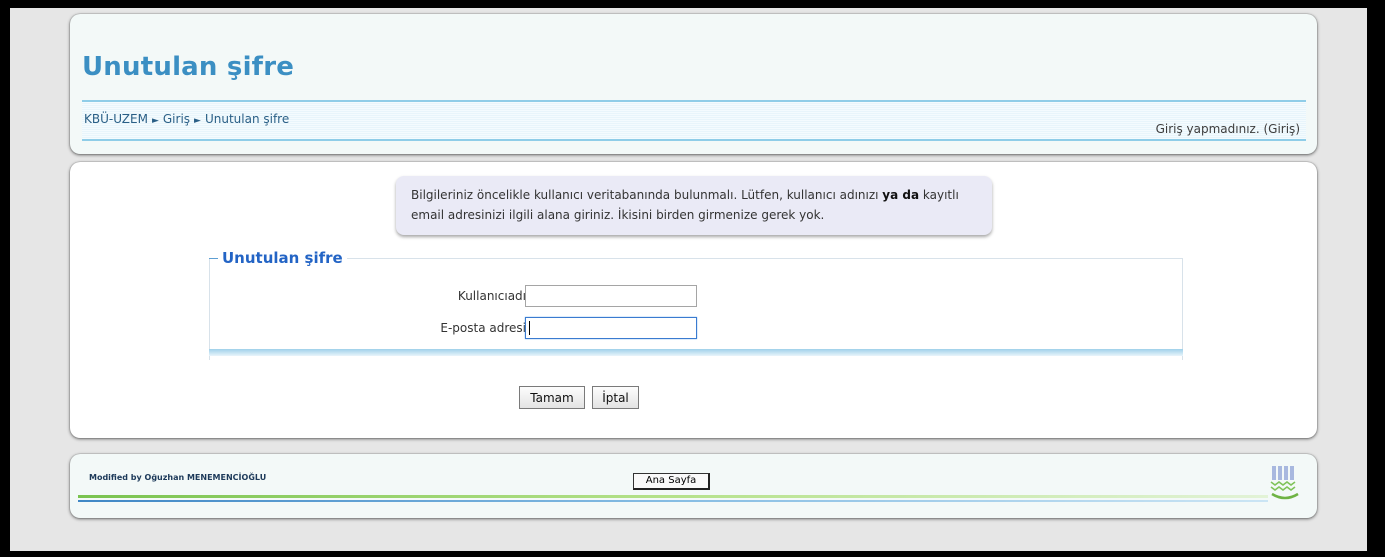  I want to click on cancel-button: İptal, so click(615, 397).